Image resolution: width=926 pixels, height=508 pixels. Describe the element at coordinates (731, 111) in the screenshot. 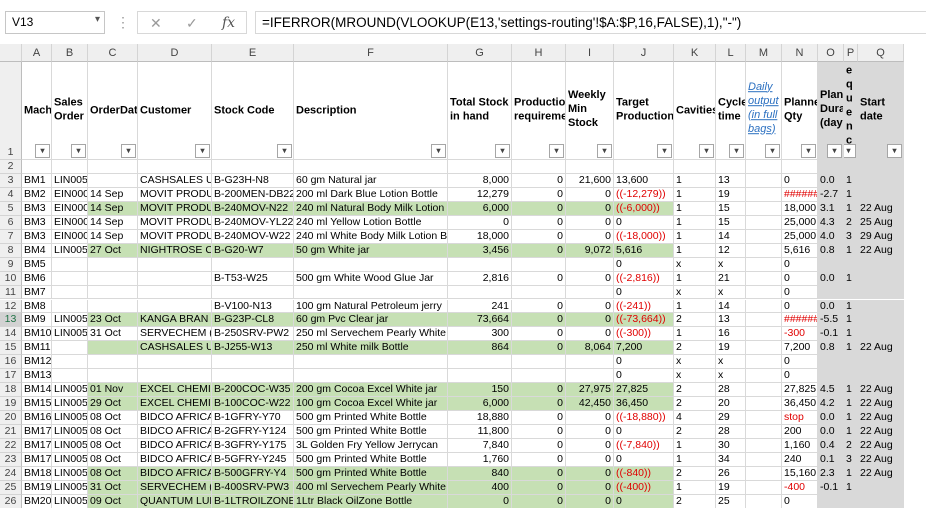

I see `header-cell-l: Cycle time ▾` at that location.